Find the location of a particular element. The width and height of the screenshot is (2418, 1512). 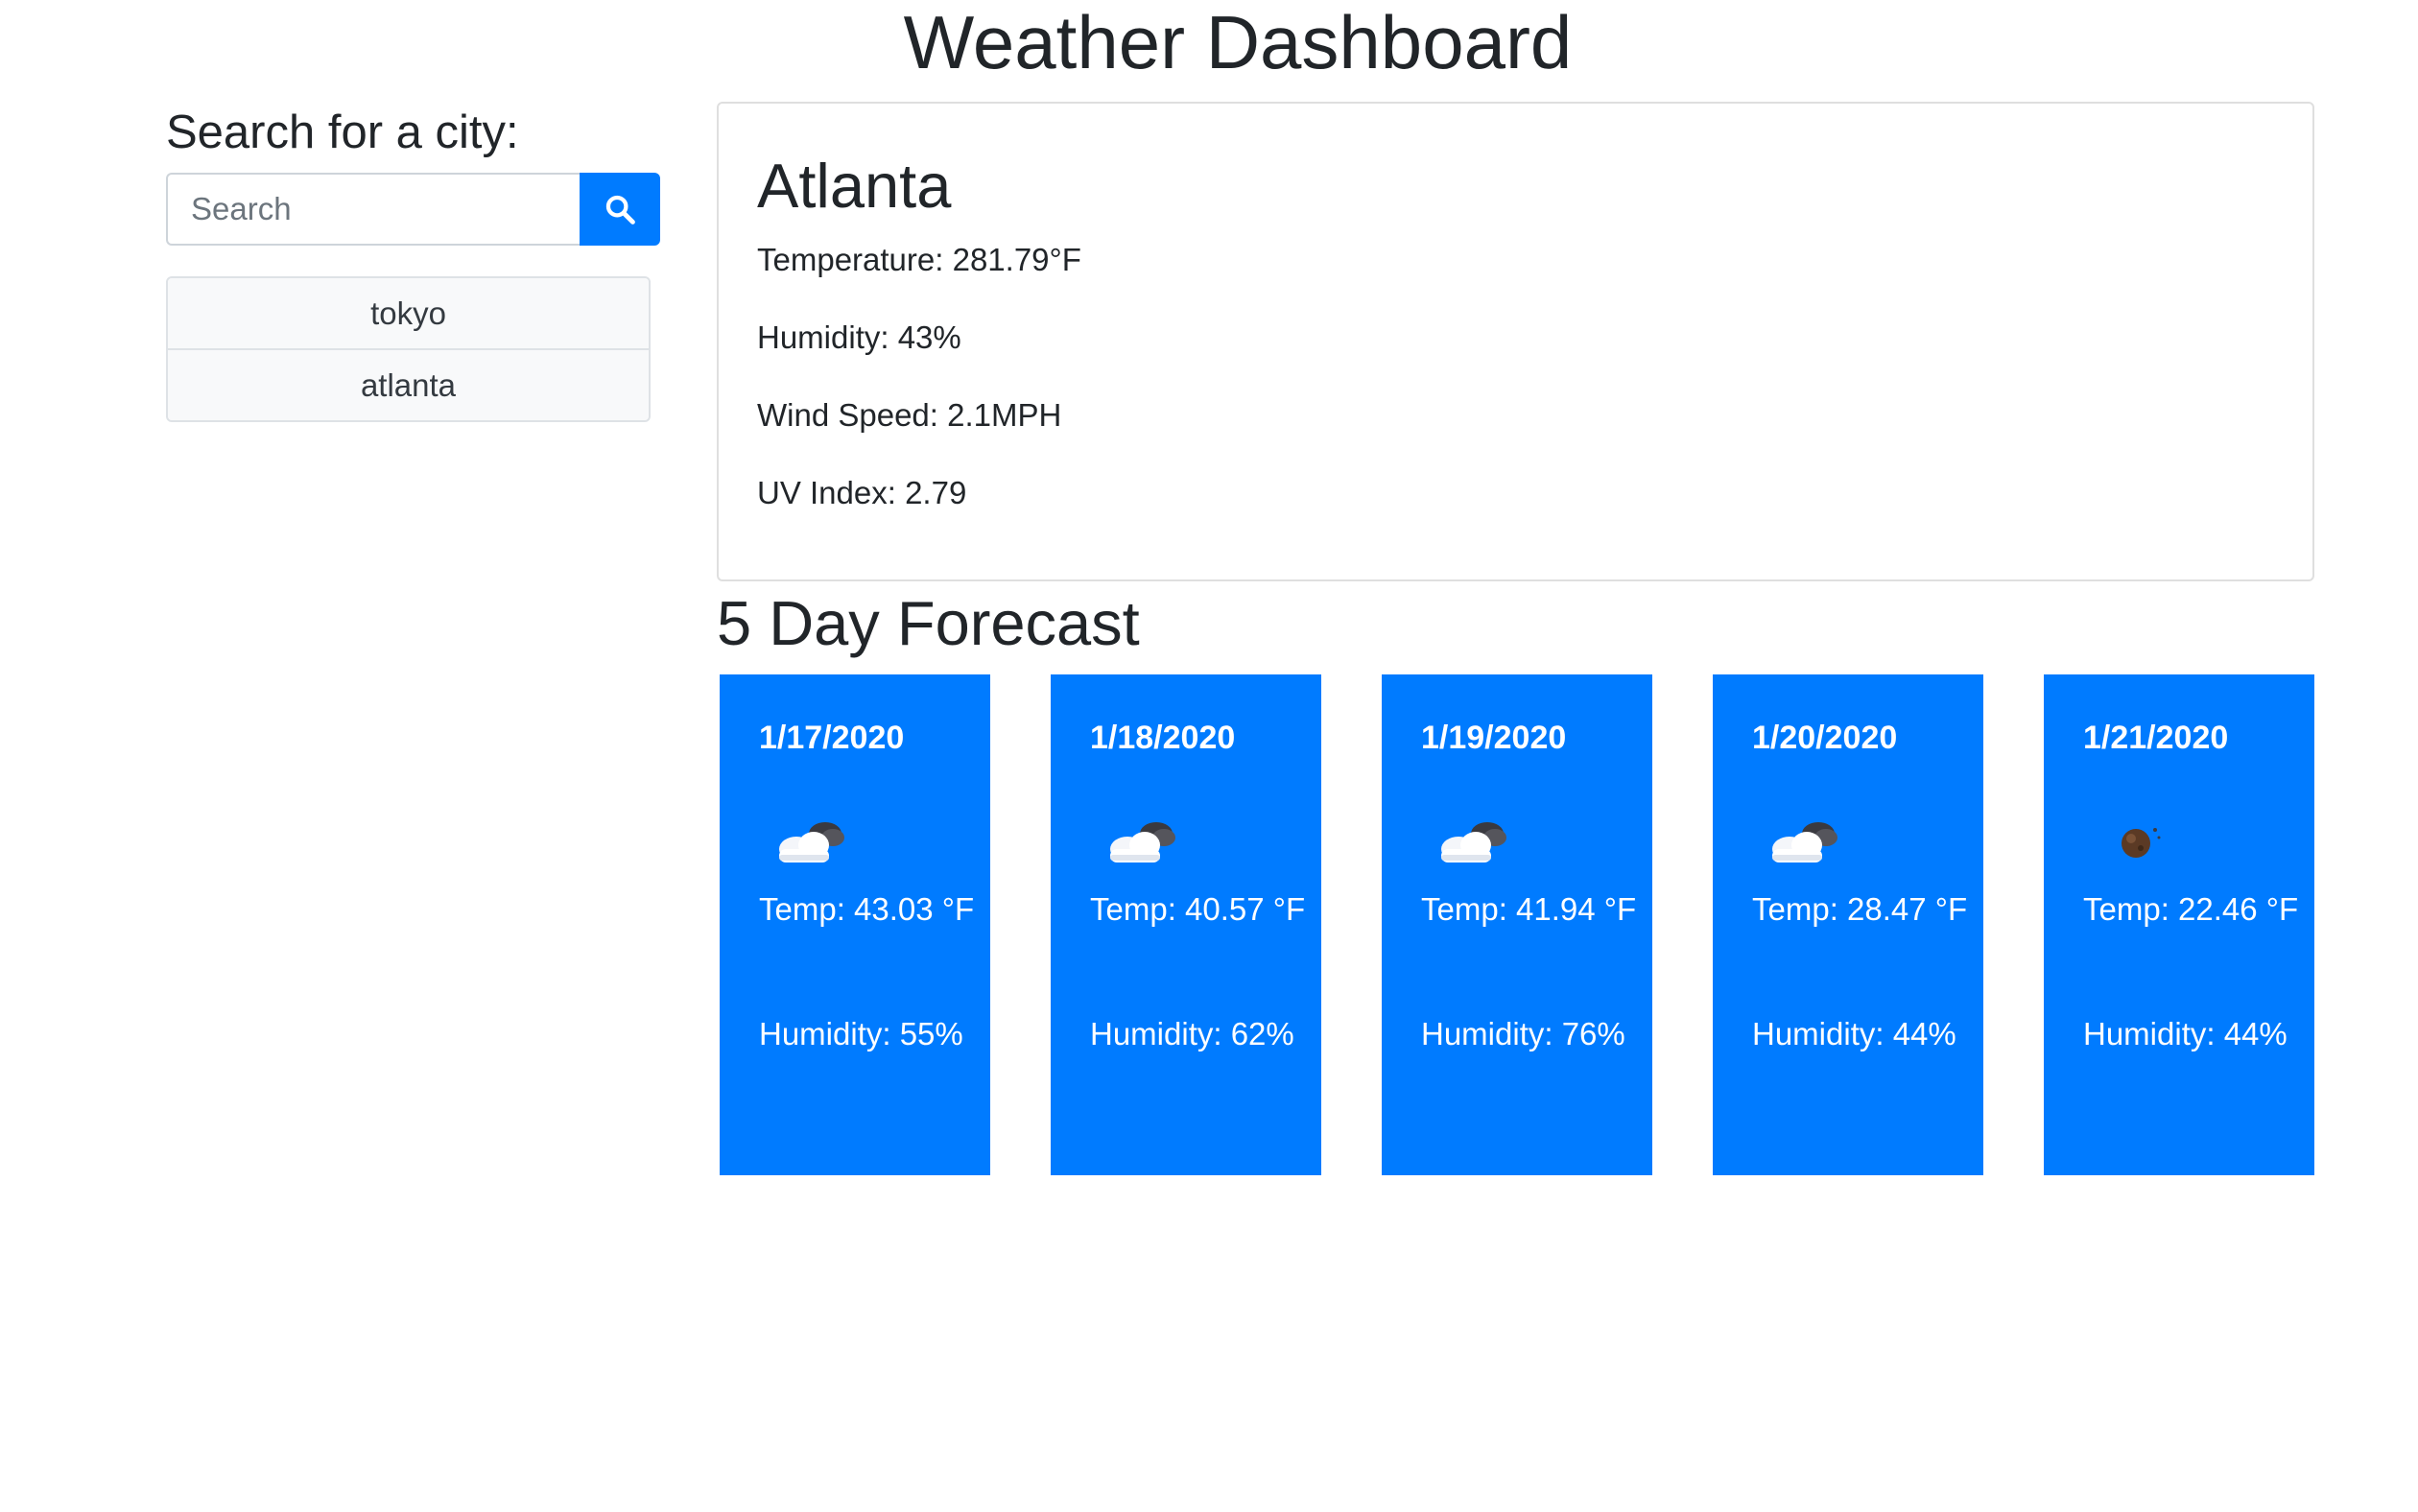

history-item-atlanta: atlanta is located at coordinates (408, 384).